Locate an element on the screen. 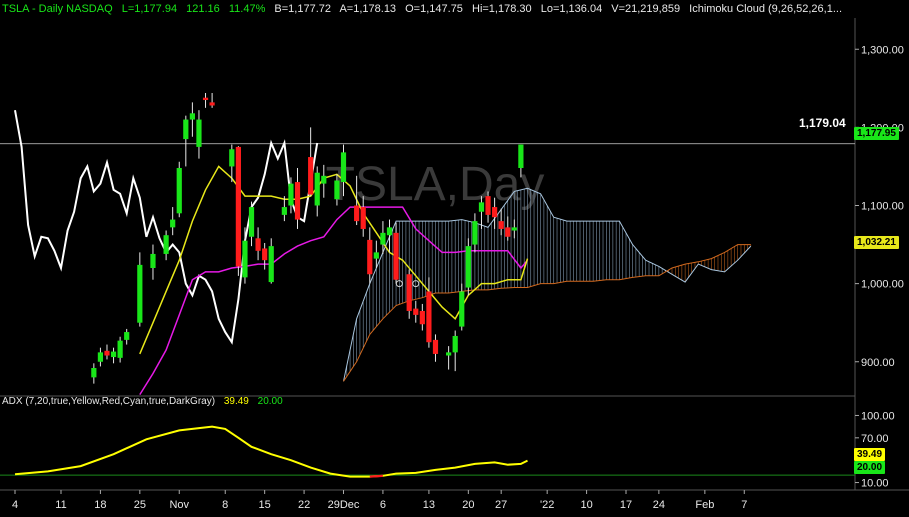  change-pct: 11.47% is located at coordinates (247, 9).